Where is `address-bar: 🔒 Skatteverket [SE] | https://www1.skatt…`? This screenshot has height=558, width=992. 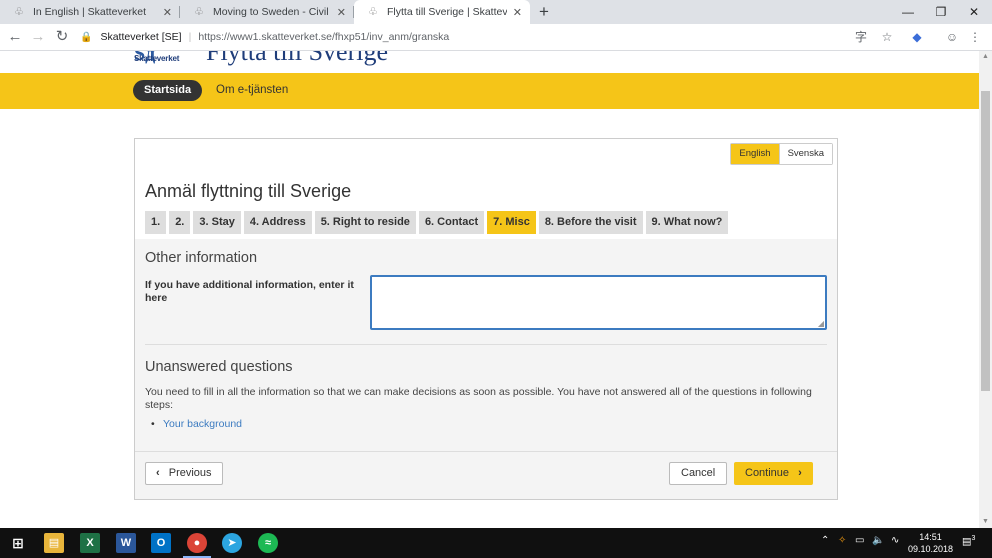 address-bar: 🔒 Skatteverket [SE] | https://www1.skatt… is located at coordinates (465, 37).